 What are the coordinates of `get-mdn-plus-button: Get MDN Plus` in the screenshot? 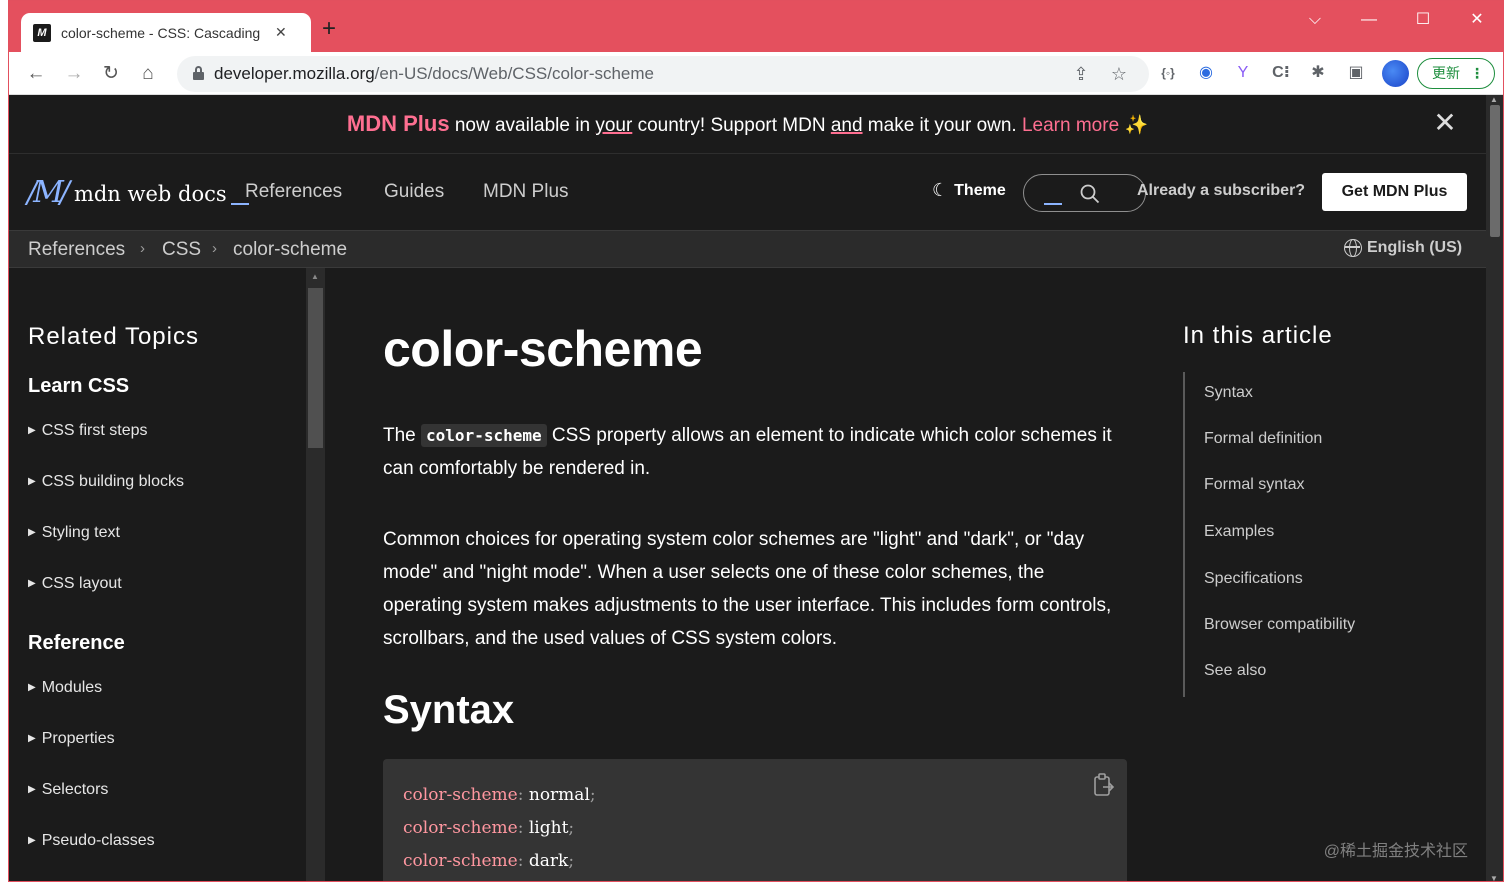 It's located at (1394, 192).